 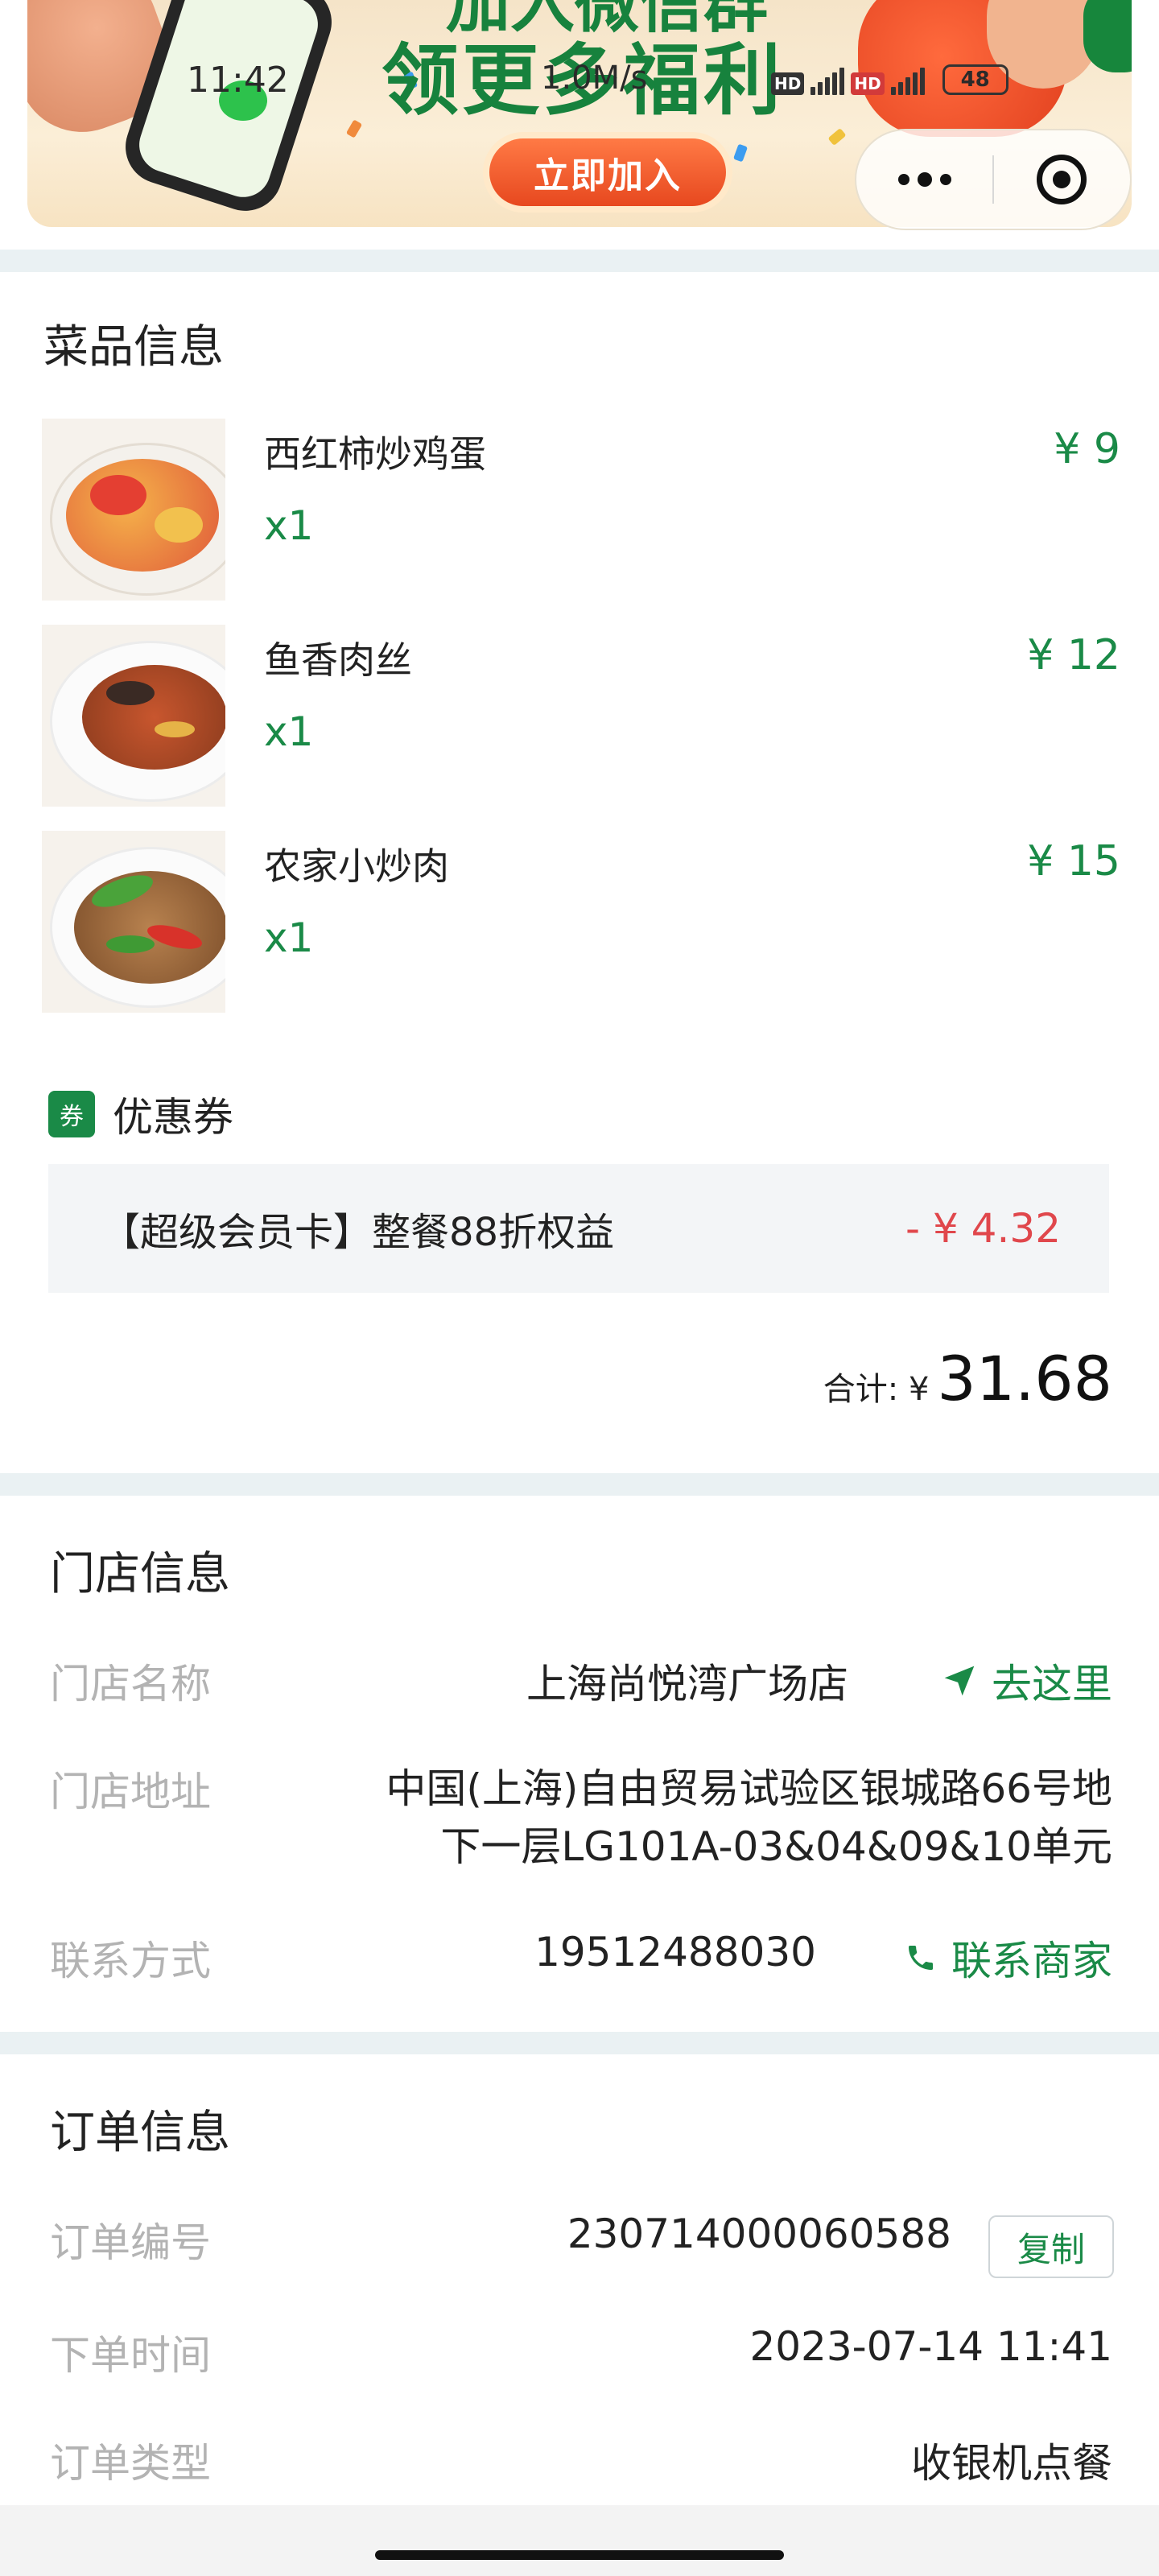 I want to click on navigate-link: 去这里, so click(x=1027, y=1681).